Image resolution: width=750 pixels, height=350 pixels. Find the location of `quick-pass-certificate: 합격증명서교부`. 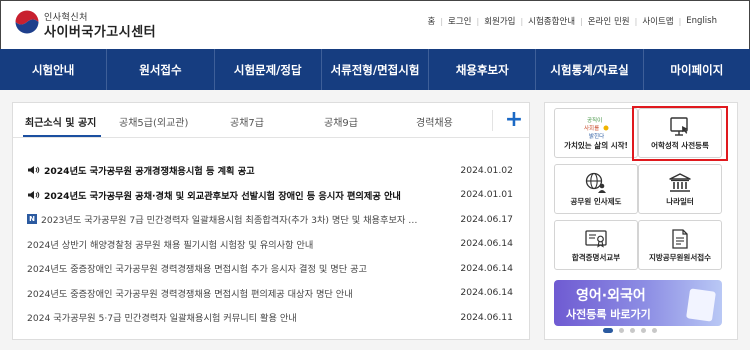

quick-pass-certificate: 합격증명서교부 is located at coordinates (596, 245).